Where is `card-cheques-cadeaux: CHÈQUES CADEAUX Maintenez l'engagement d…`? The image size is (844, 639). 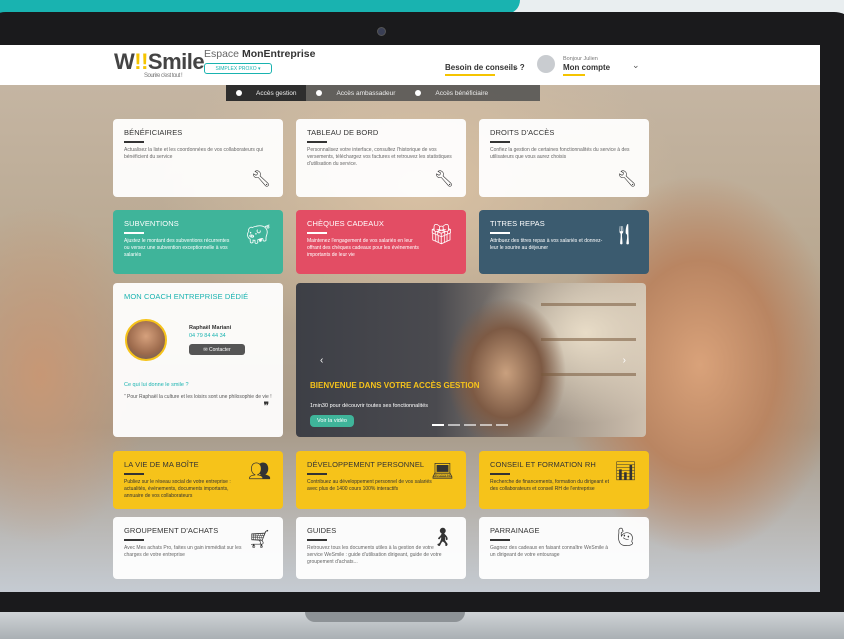 card-cheques-cadeaux: CHÈQUES CADEAUX Maintenez l'engagement d… is located at coordinates (381, 242).